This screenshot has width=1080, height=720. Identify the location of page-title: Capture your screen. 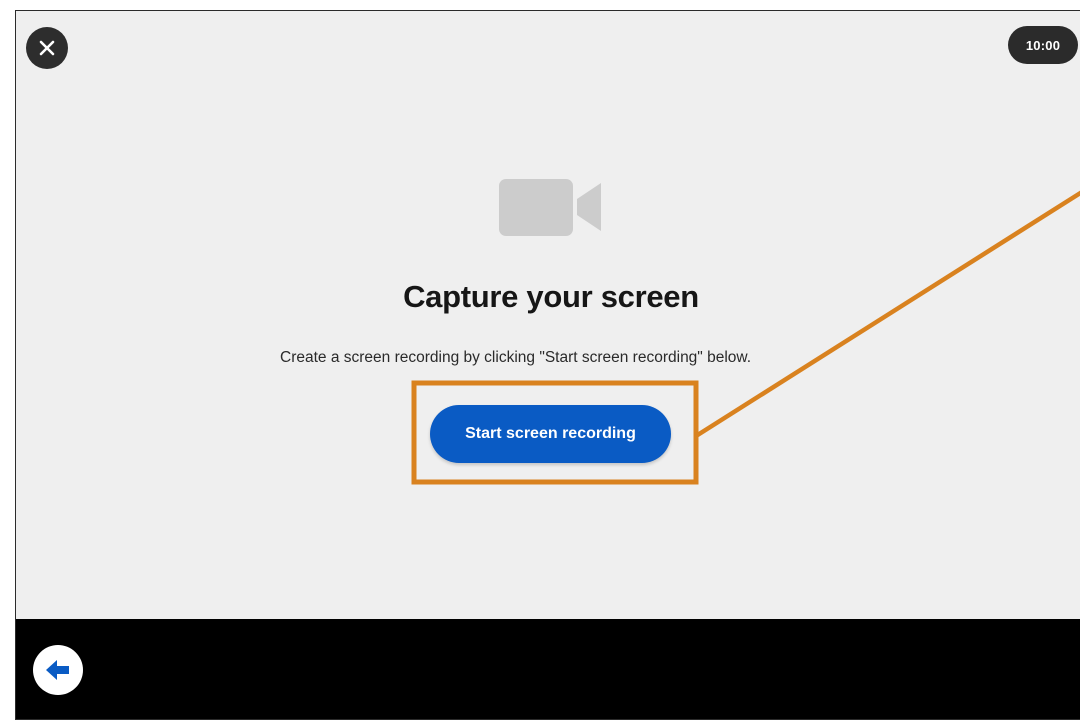
(551, 296).